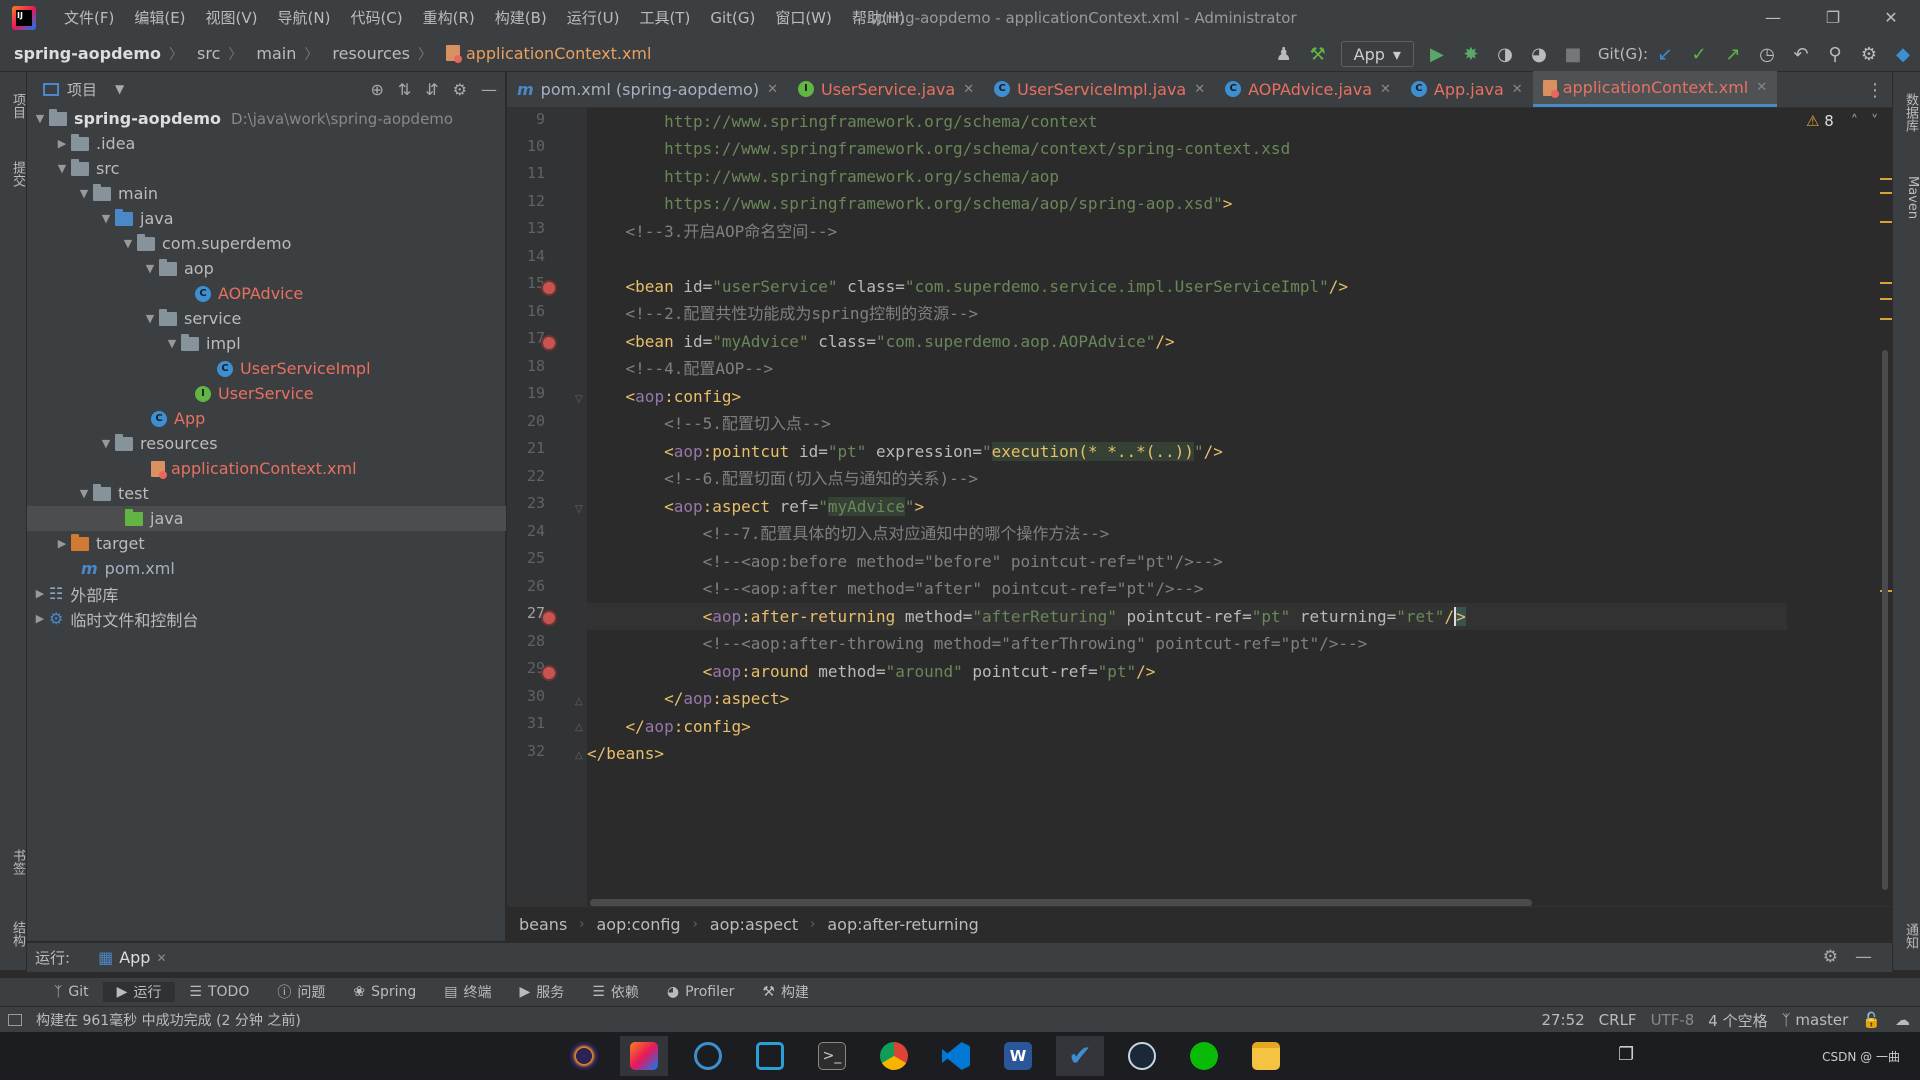 The height and width of the screenshot is (1080, 1920). What do you see at coordinates (770, 1056) in the screenshot?
I see `app-icon` at bounding box center [770, 1056].